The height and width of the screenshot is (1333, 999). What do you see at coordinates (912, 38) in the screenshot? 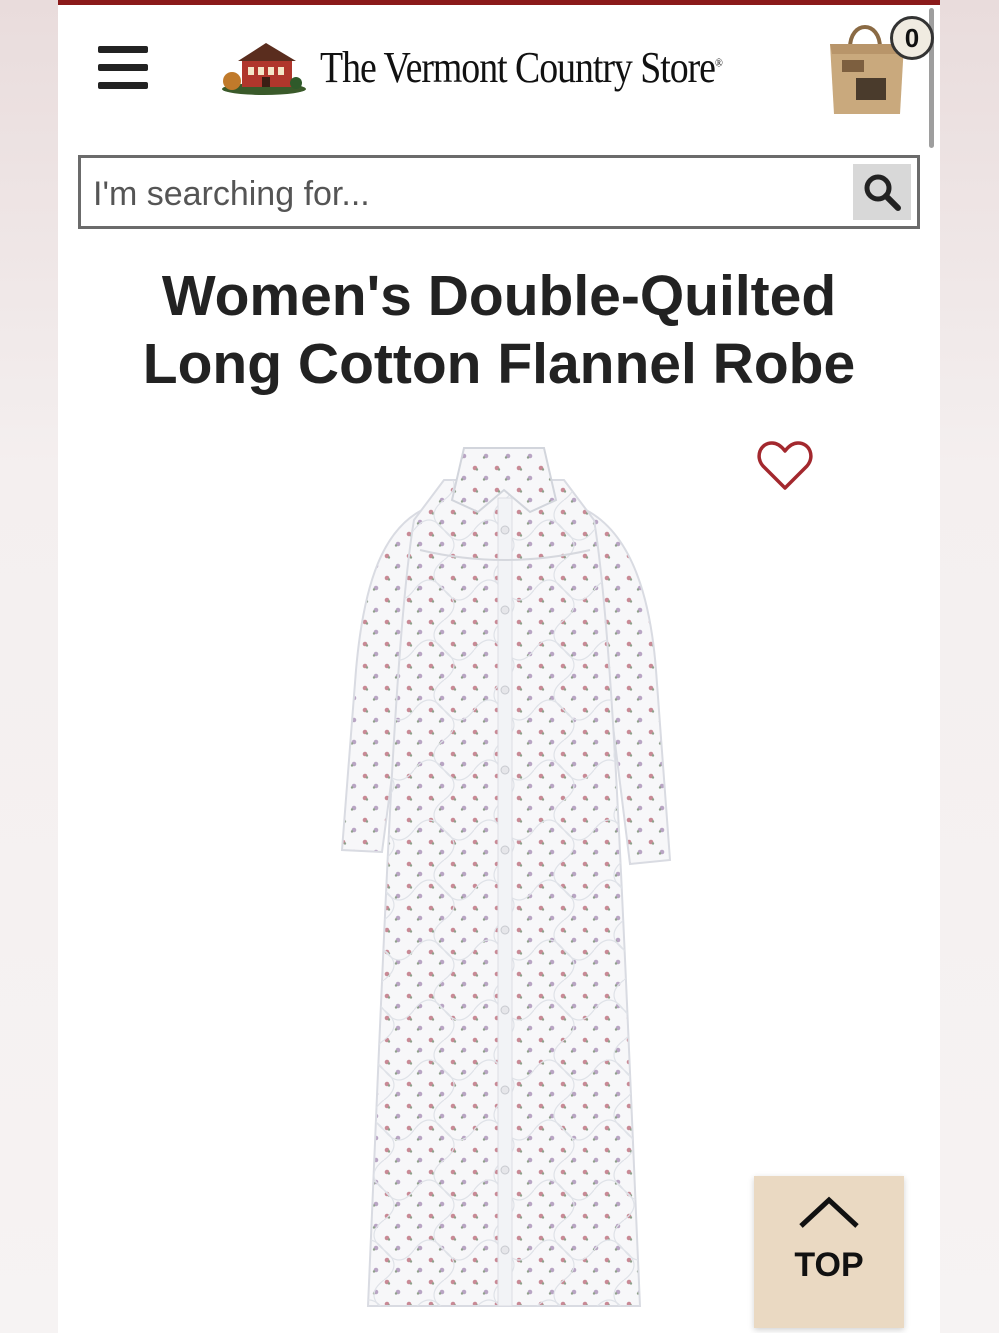
I see `cart-count-badge: 0` at bounding box center [912, 38].